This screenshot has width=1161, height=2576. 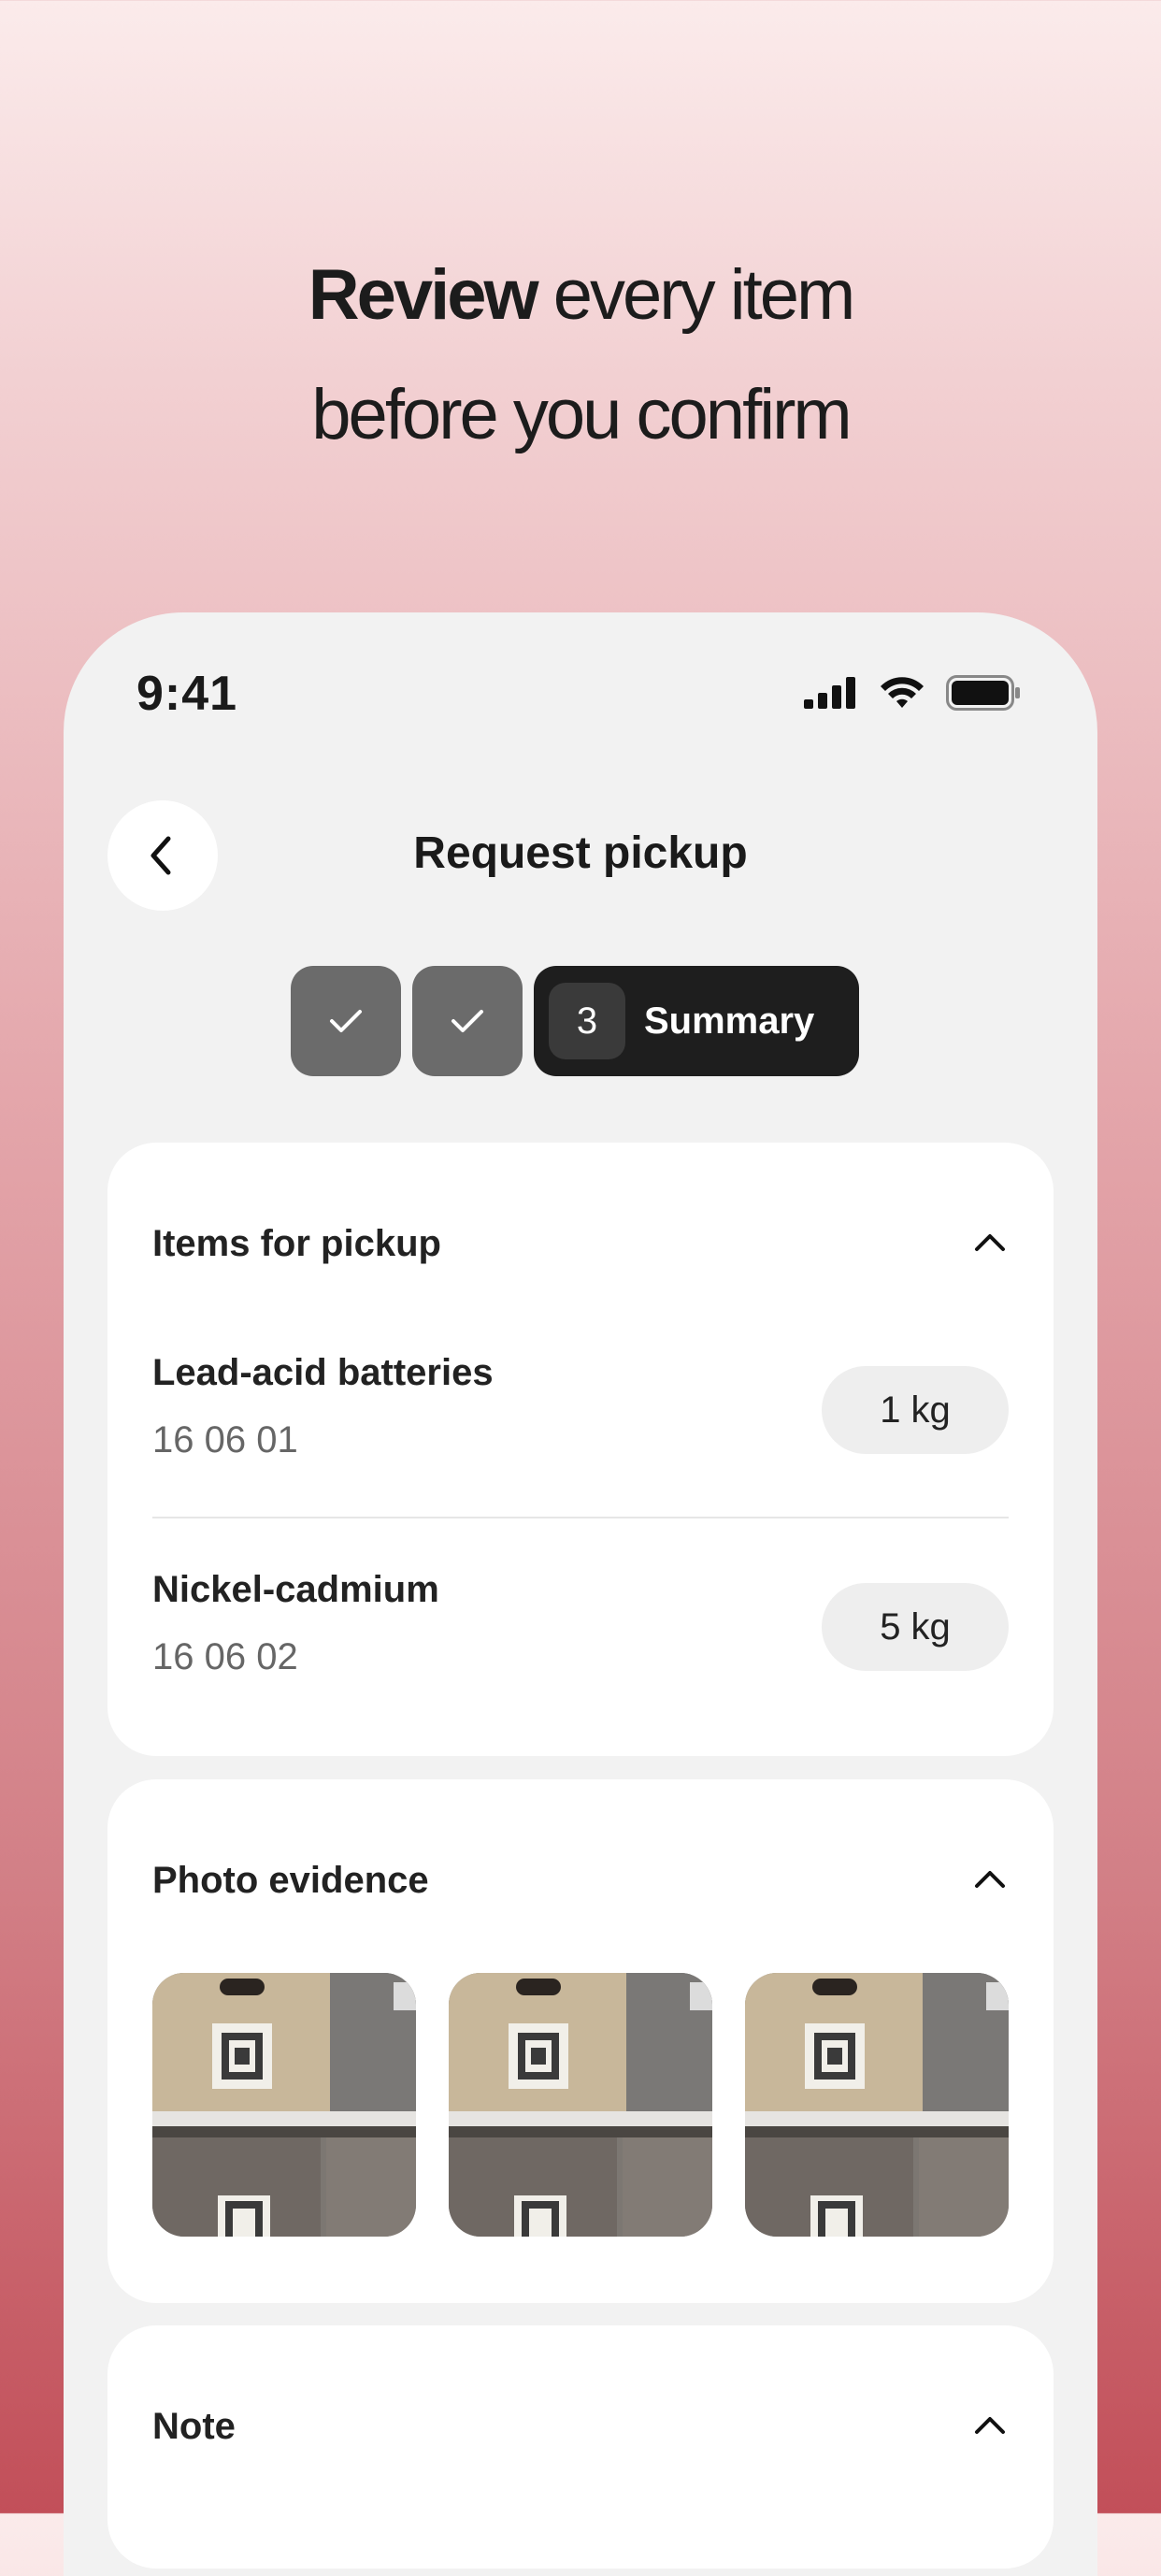 What do you see at coordinates (829, 693) in the screenshot?
I see `signal-icon` at bounding box center [829, 693].